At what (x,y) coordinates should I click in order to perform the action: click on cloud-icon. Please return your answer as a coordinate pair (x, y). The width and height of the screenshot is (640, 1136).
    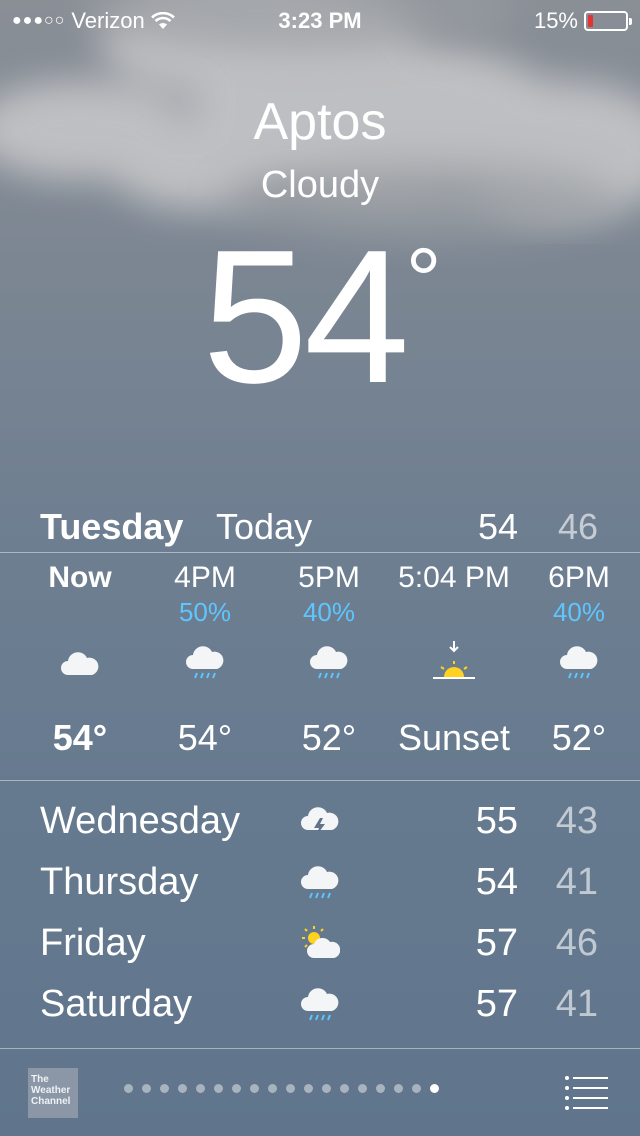
    Looking at the image, I should click on (80, 663).